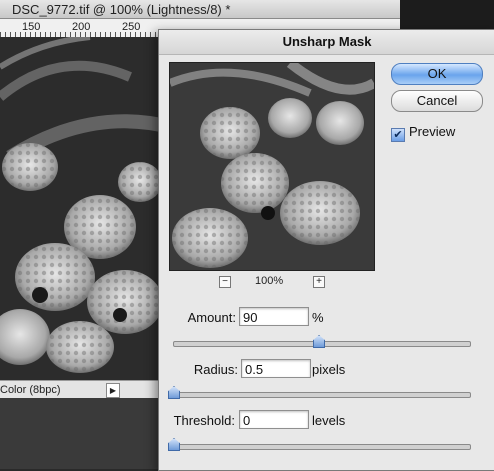 This screenshot has height=471, width=494. I want to click on radius-slider, so click(319, 392).